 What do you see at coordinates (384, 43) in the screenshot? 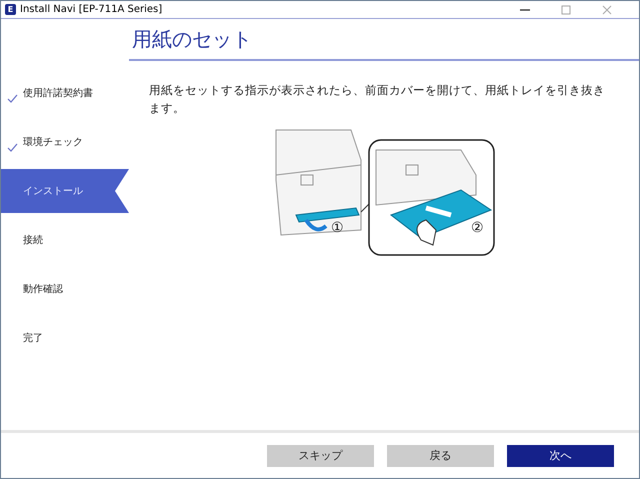
I see `page-heading: 用紙のセット` at bounding box center [384, 43].